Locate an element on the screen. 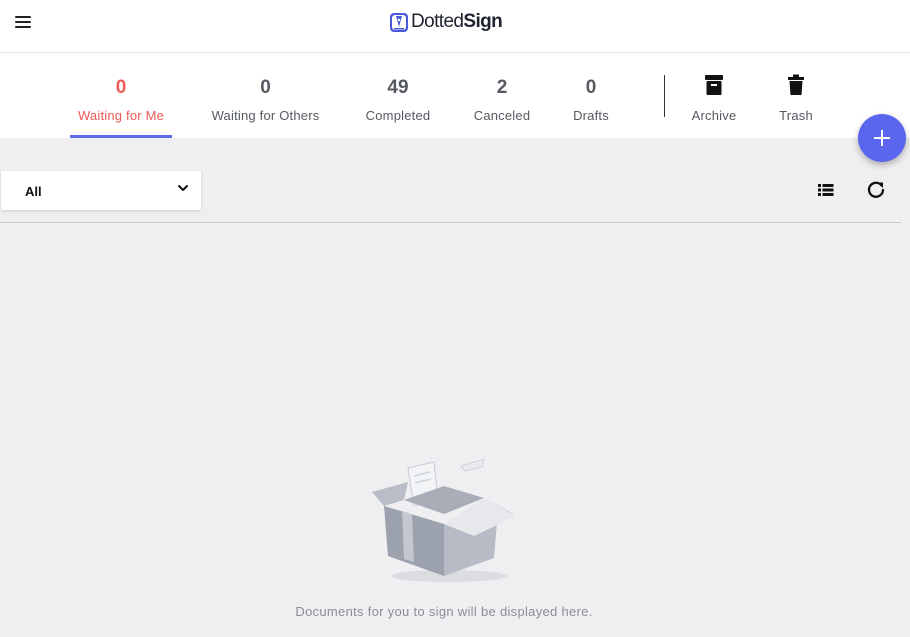 This screenshot has width=910, height=637. app-logo: DottedSign is located at coordinates (446, 22).